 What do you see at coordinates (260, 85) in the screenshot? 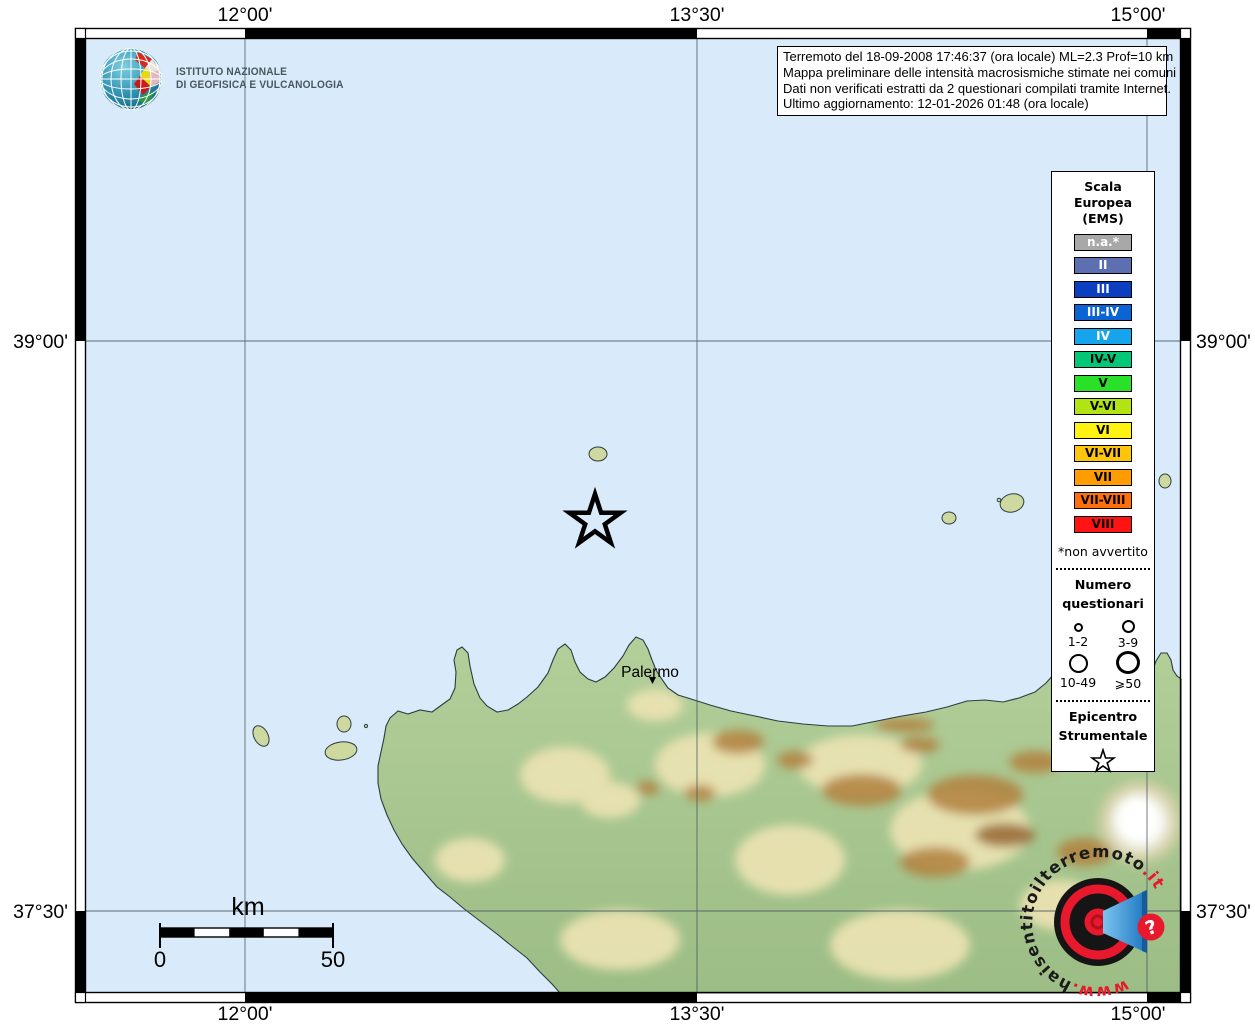
I see `ingv-title-line2: DI GEOFISICA E VULCANOLOGIA` at bounding box center [260, 85].